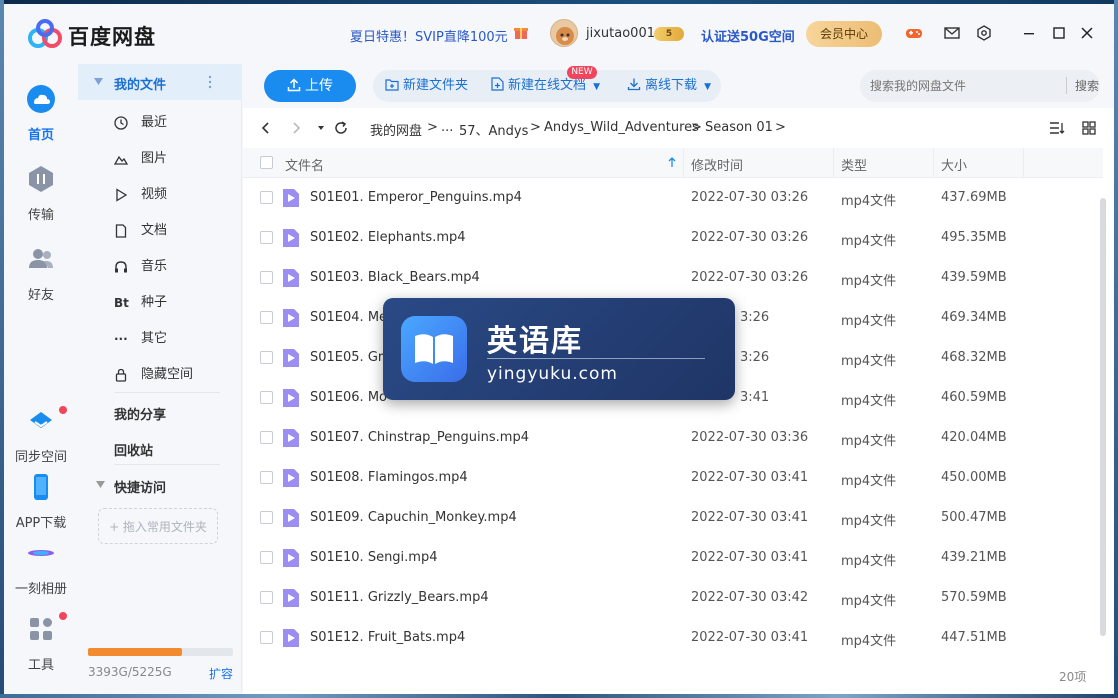 The height and width of the screenshot is (698, 1118). I want to click on gamepad-icon, so click(914, 33).